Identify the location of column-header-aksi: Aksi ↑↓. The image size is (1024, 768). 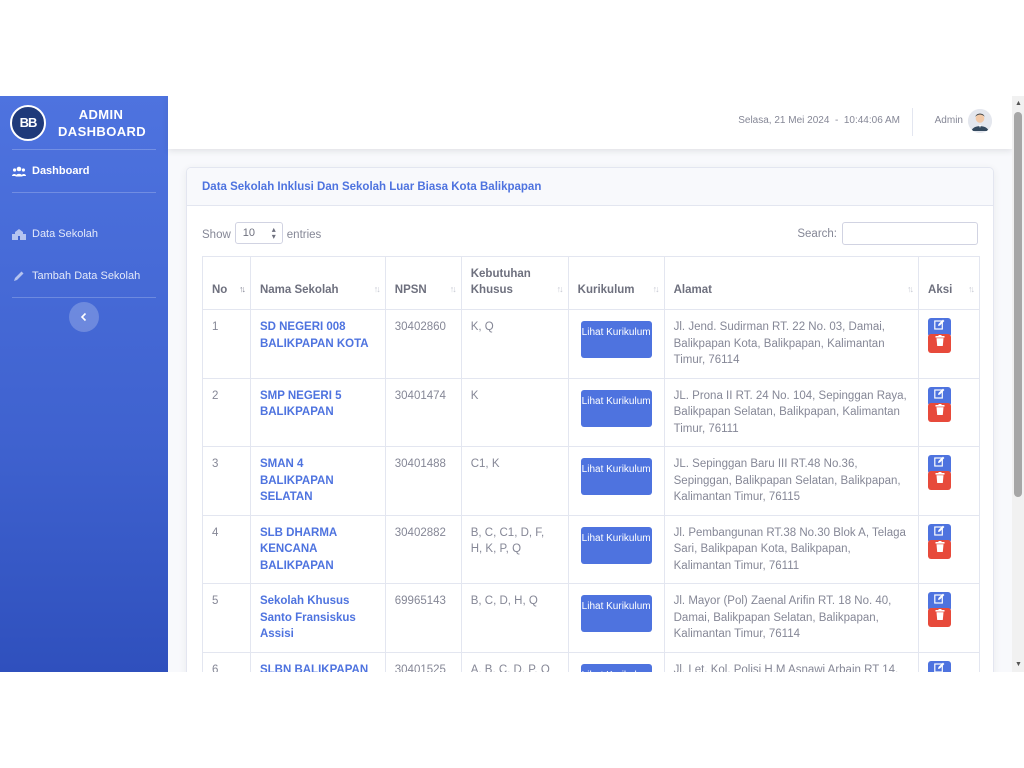
(949, 283).